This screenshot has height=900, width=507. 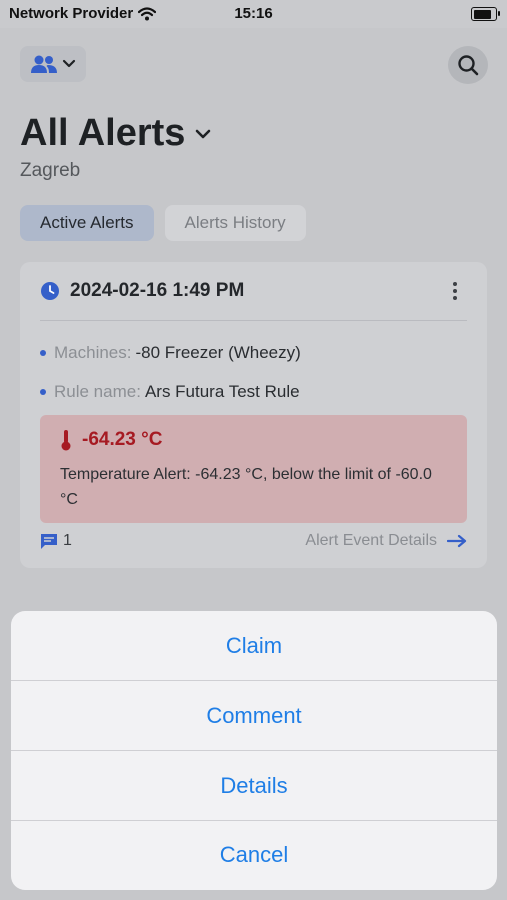 I want to click on comments-button: 1, so click(x=56, y=541).